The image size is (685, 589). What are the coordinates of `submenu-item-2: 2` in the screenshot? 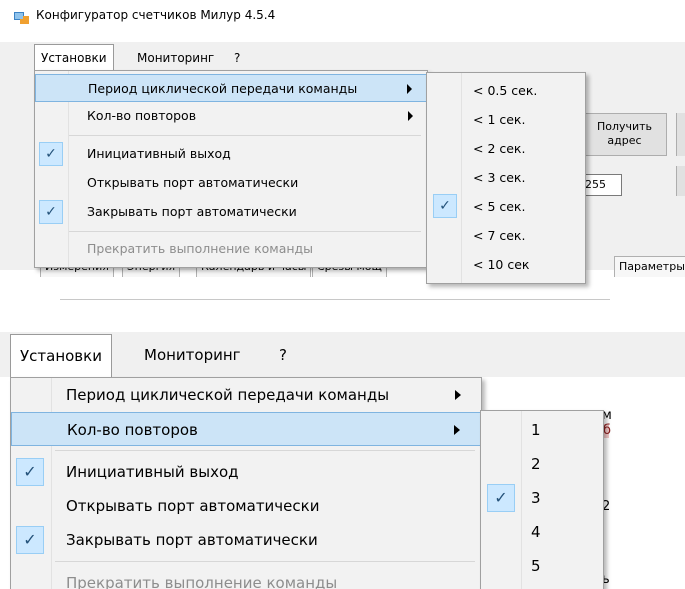 It's located at (542, 464).